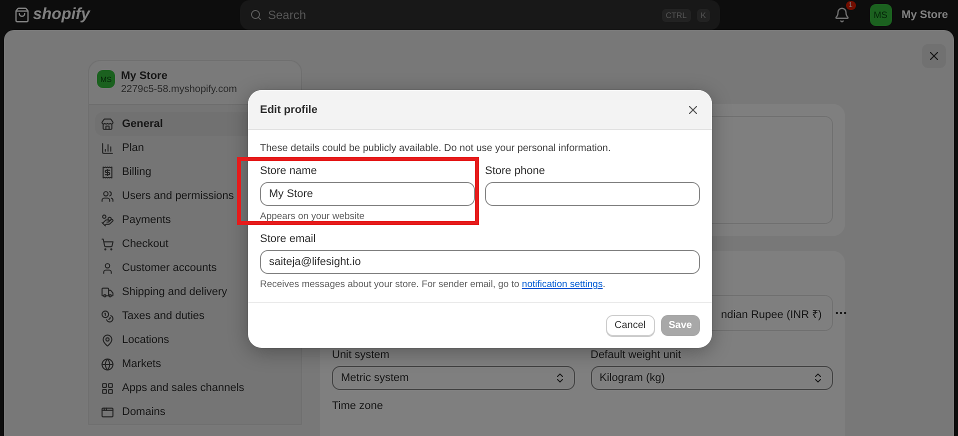 Image resolution: width=958 pixels, height=436 pixels. What do you see at coordinates (133, 148) in the screenshot?
I see `sidebar-label: Plan` at bounding box center [133, 148].